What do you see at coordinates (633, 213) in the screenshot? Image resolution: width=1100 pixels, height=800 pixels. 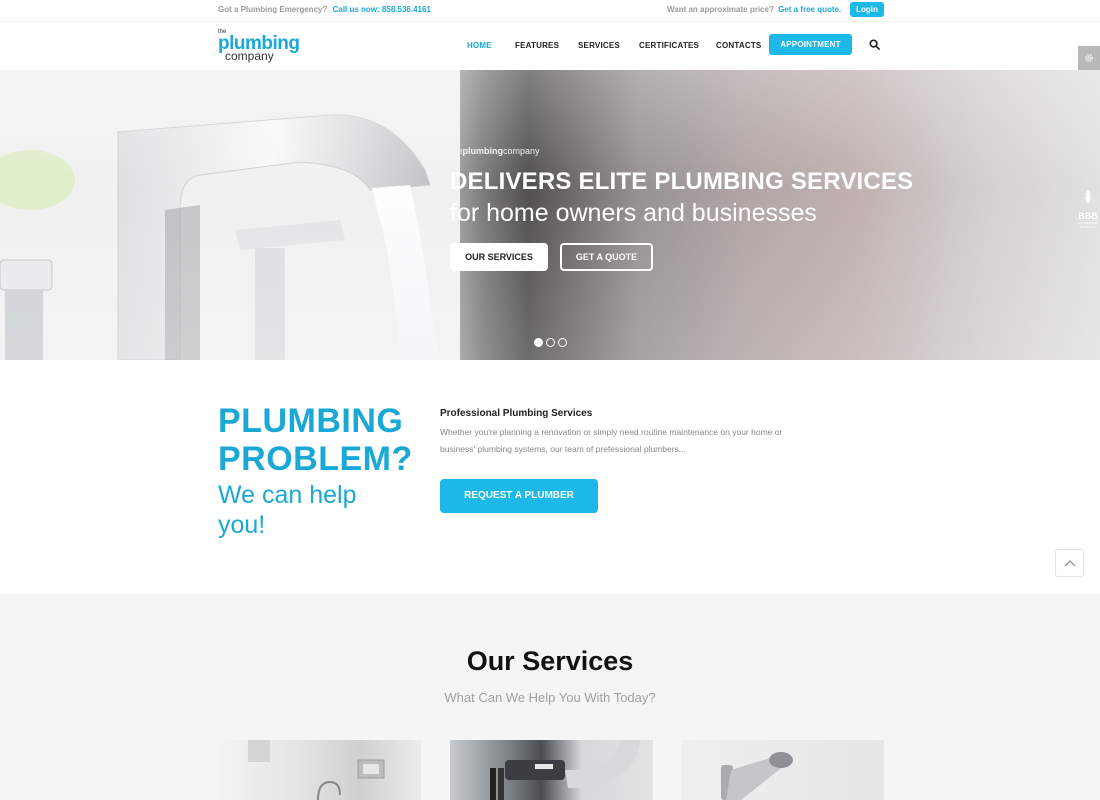 I see `hero-subtitle: for home owners and businesses` at bounding box center [633, 213].